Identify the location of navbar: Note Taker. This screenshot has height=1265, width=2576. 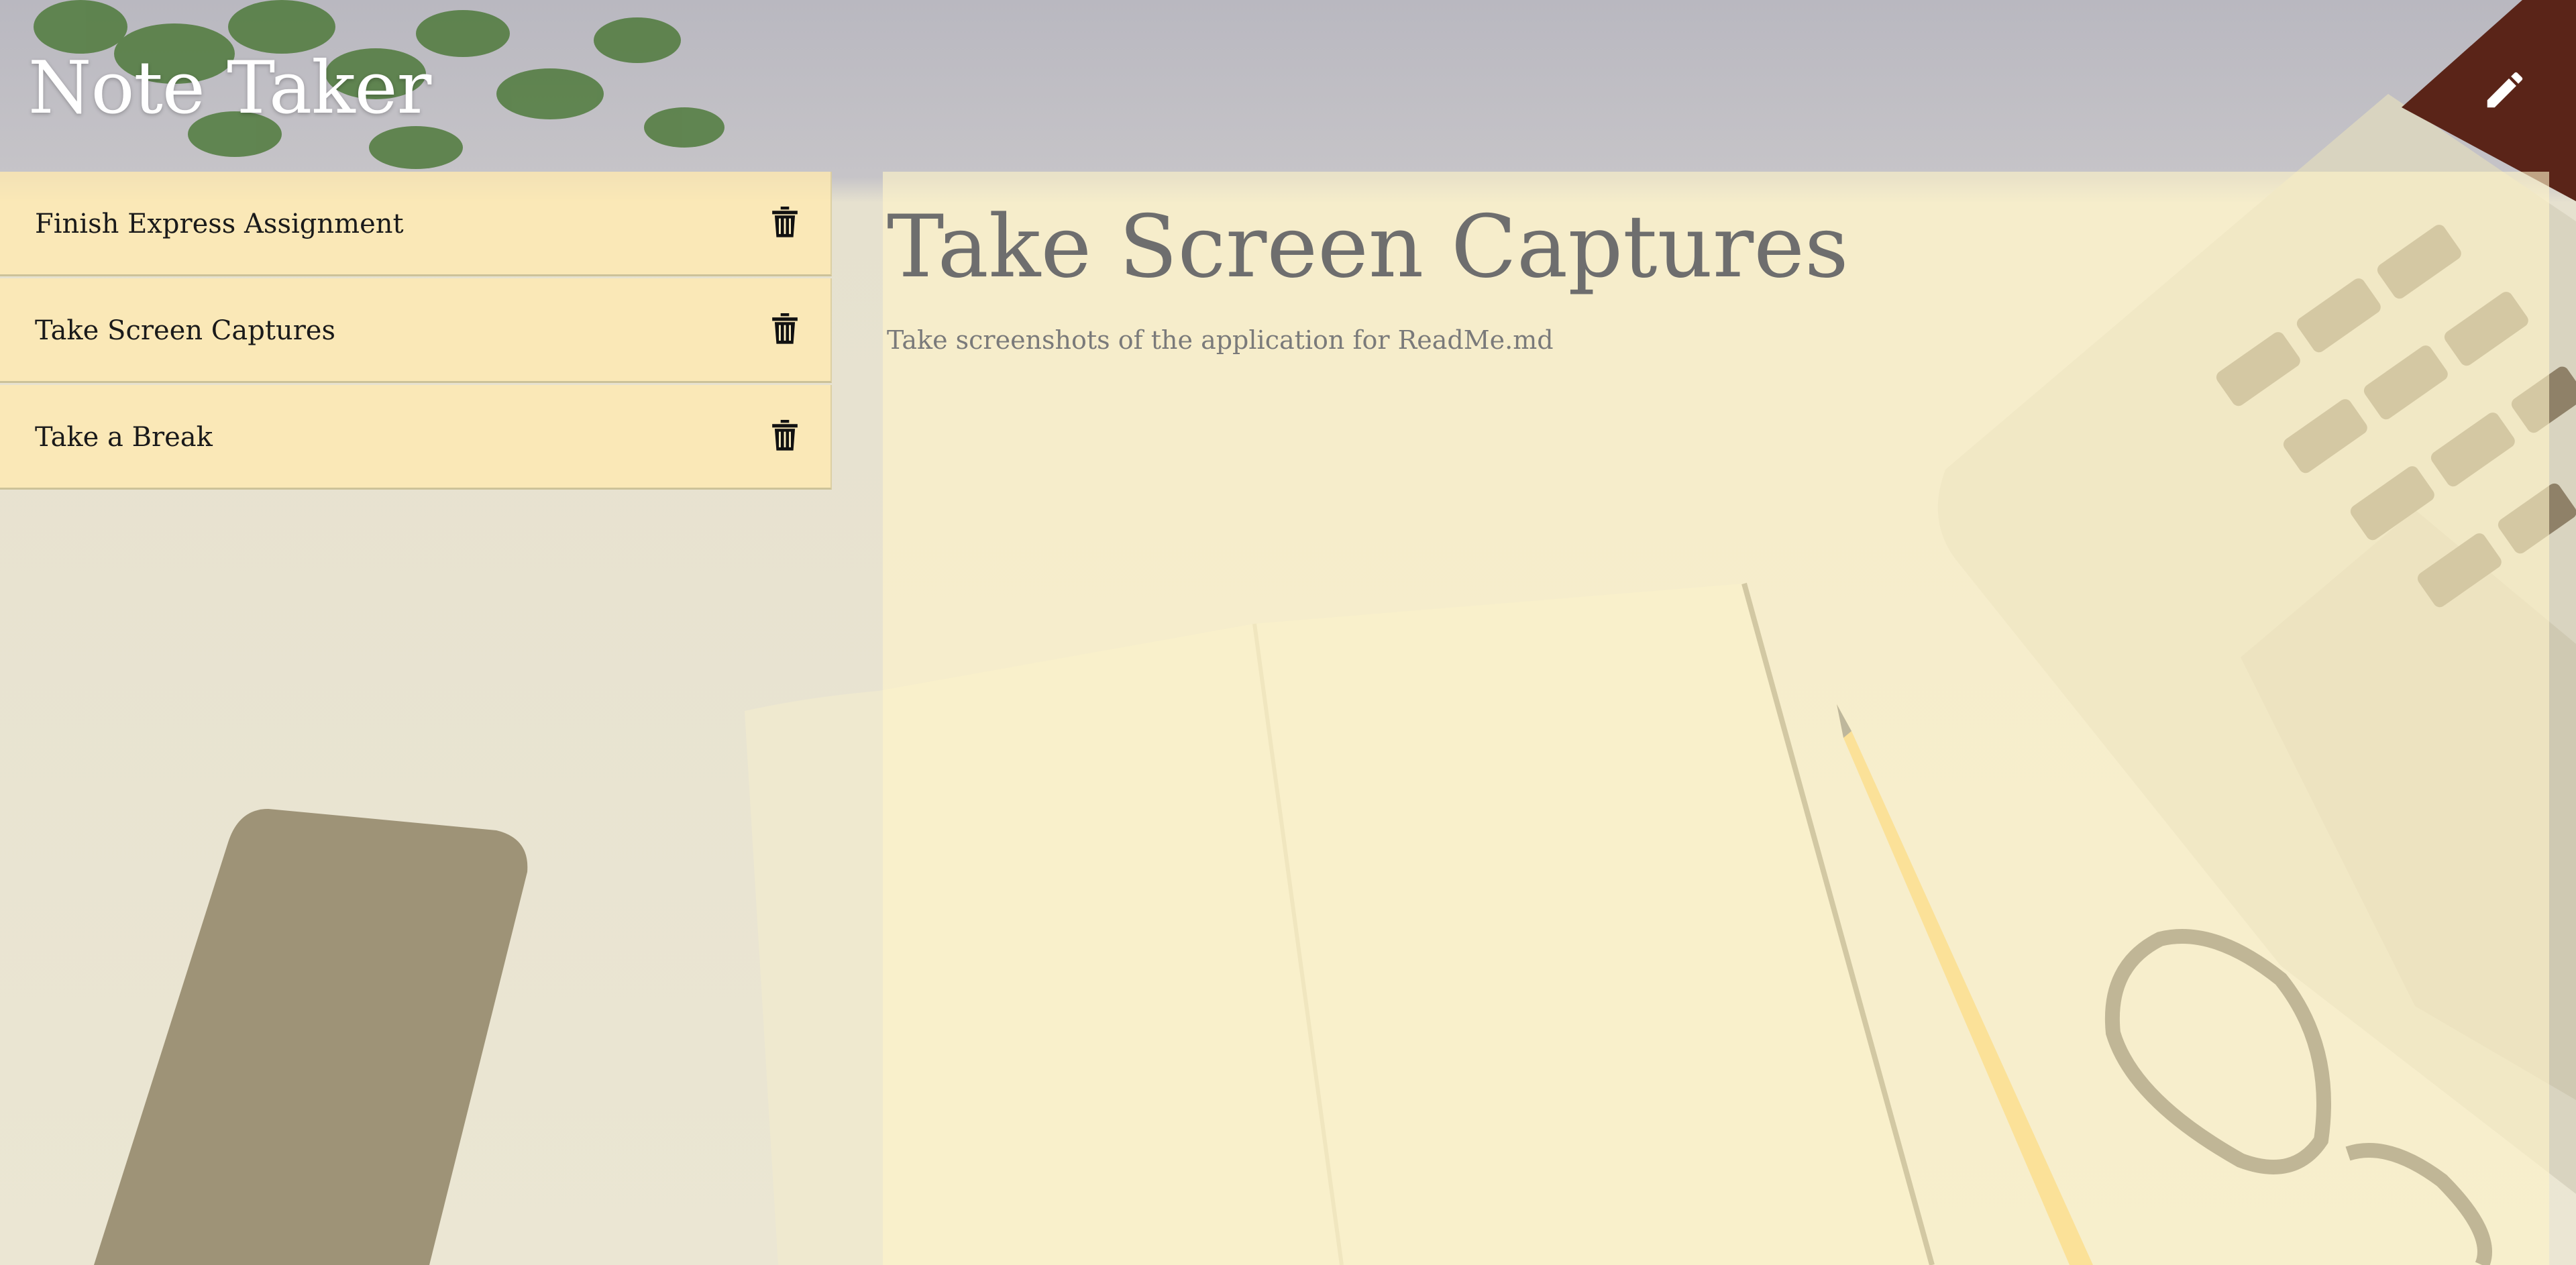
(1288, 86).